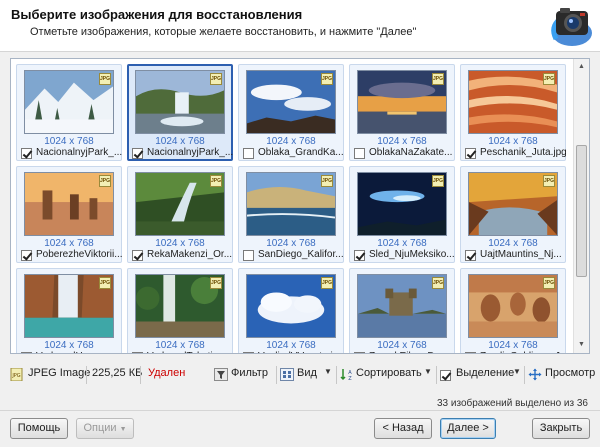 The image size is (600, 447). Describe the element at coordinates (570, 373) in the screenshot. I see `preview-button: Просмотр` at that location.